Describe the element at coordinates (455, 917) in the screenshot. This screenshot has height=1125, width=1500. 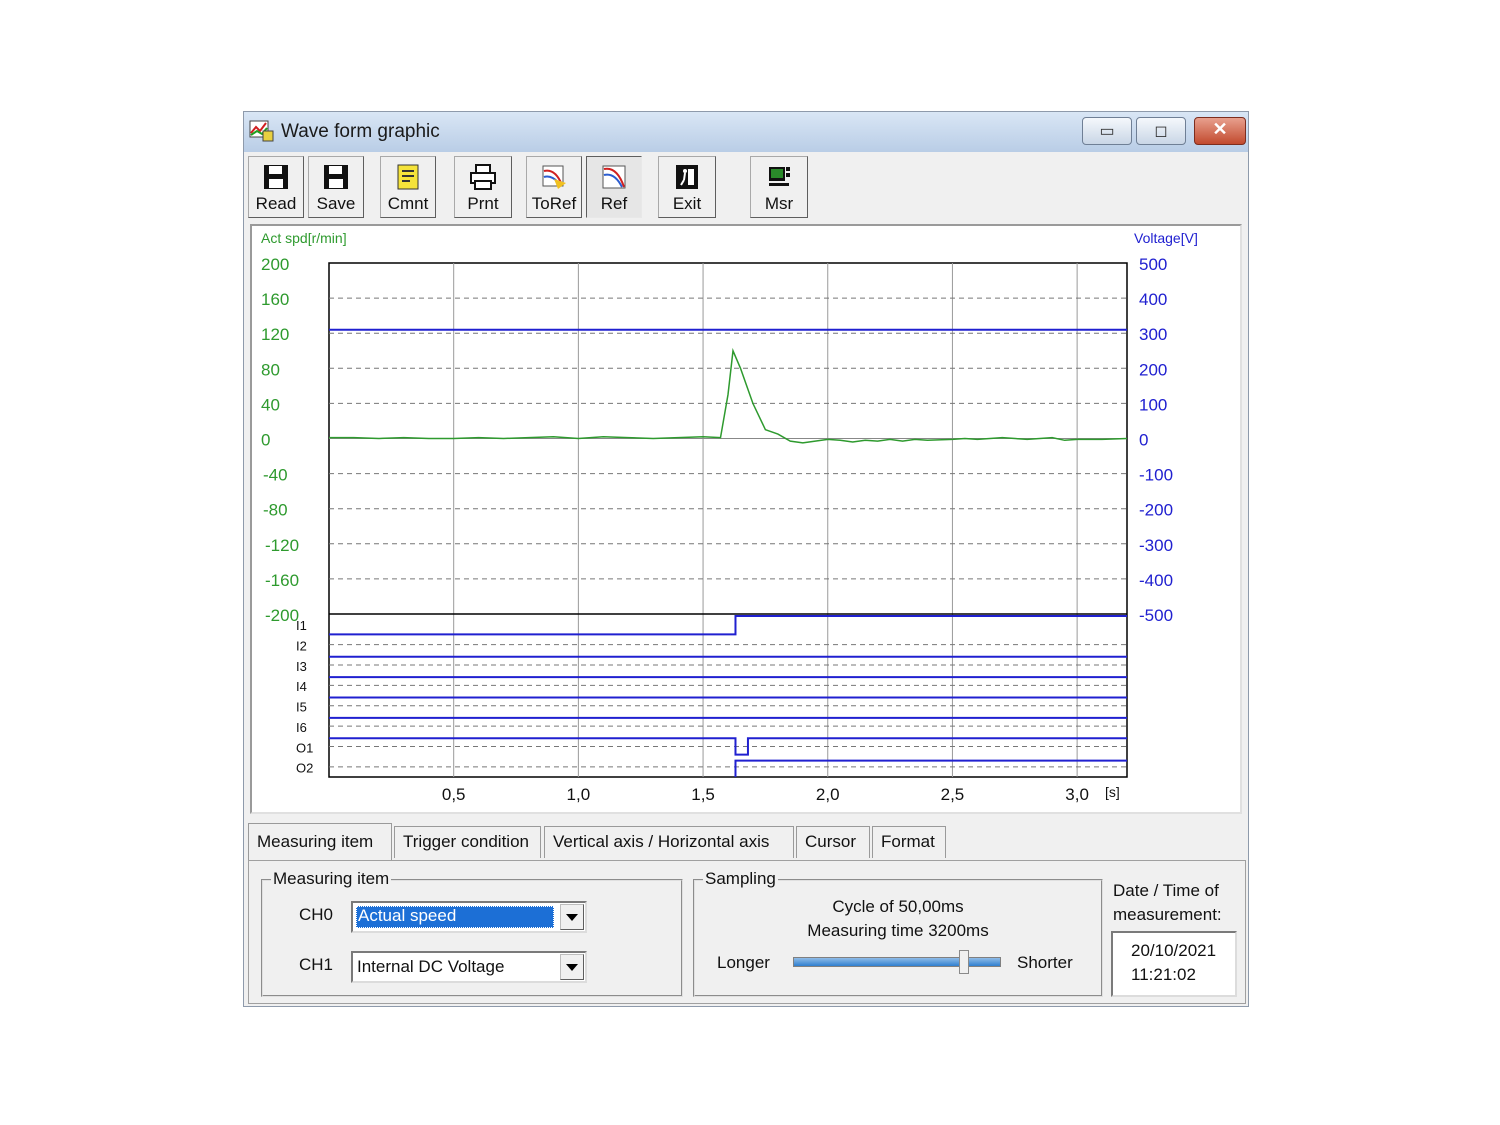
I see `ch0-value: Actual speed` at that location.